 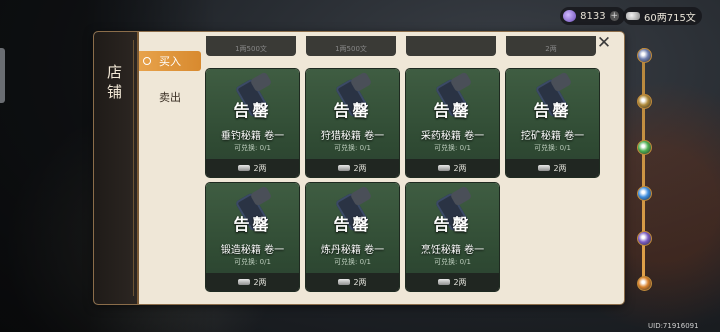 What do you see at coordinates (116, 168) in the screenshot?
I see `shop-sidebar: 店铺` at bounding box center [116, 168].